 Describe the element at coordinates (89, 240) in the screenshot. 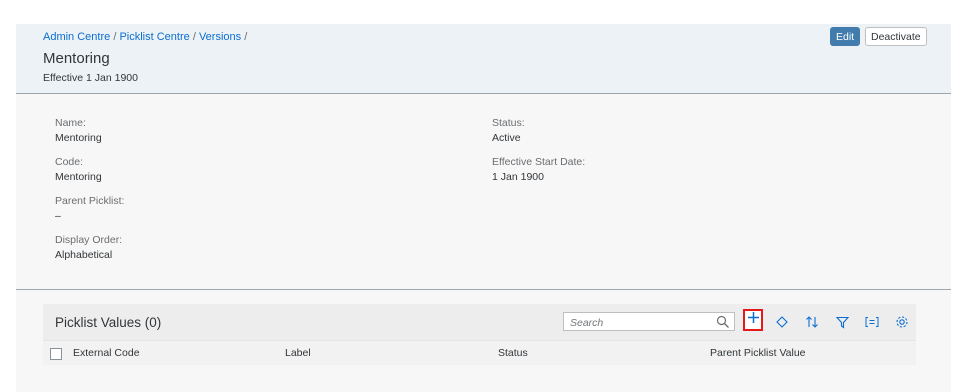

I see `display-order-label: Display Order:` at that location.